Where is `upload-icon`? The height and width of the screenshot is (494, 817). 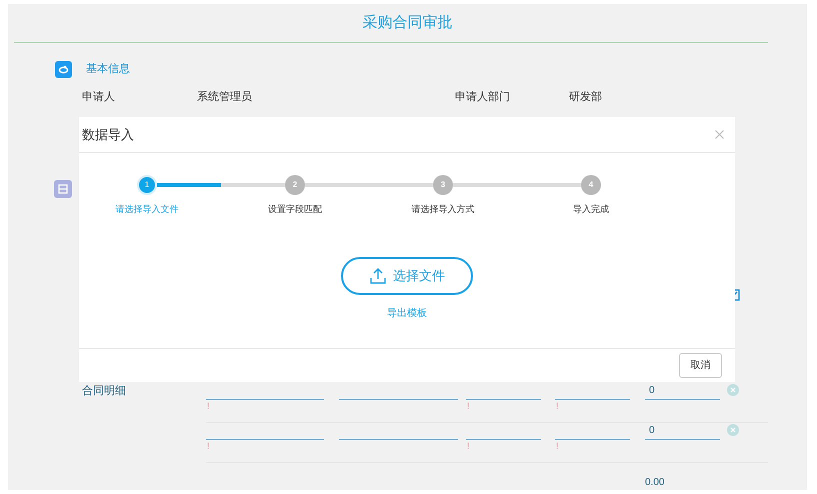
upload-icon is located at coordinates (378, 275).